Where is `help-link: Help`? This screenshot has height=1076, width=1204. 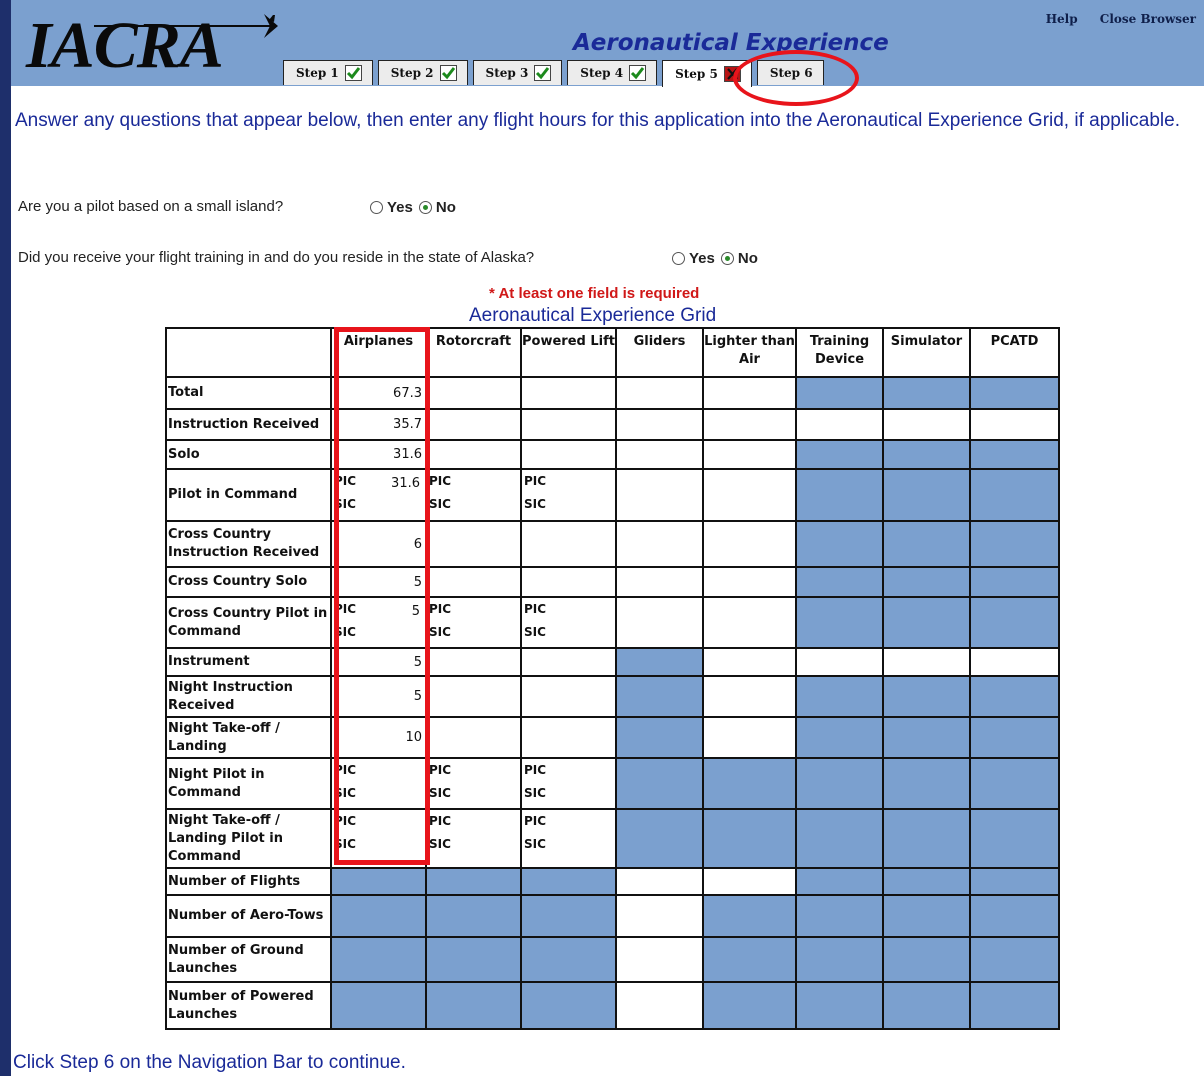
help-link: Help is located at coordinates (1062, 19).